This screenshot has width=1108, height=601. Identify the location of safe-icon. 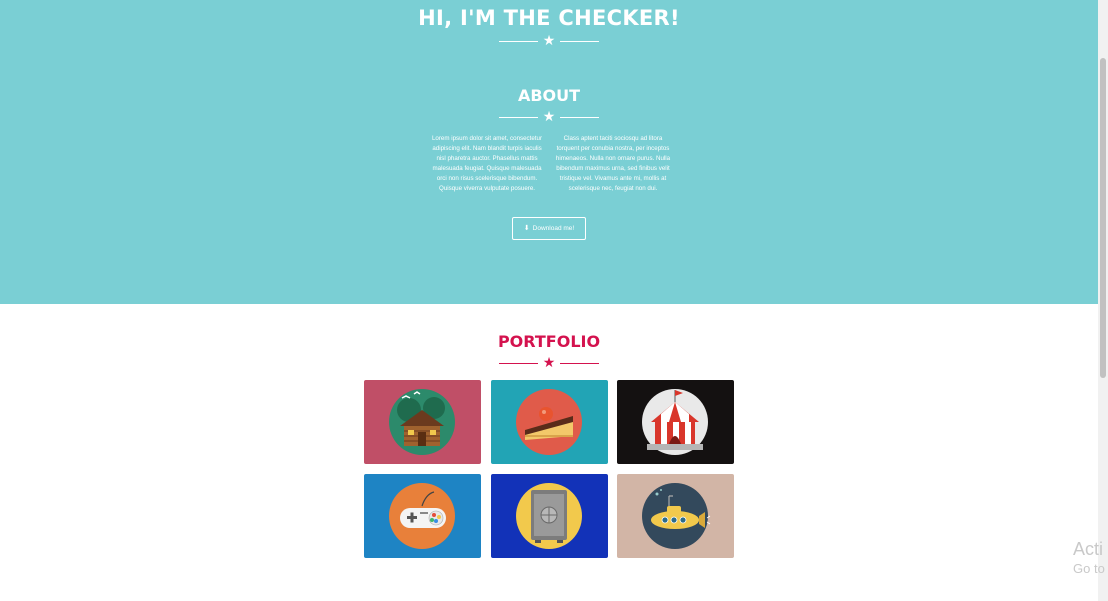
(549, 516).